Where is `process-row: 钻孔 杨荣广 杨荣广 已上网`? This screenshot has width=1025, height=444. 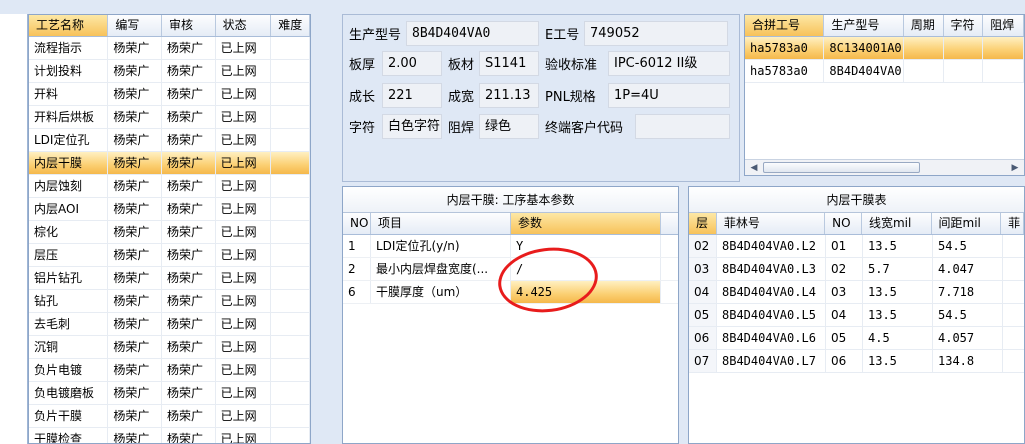 process-row: 钻孔 杨荣广 杨荣广 已上网 is located at coordinates (169, 301).